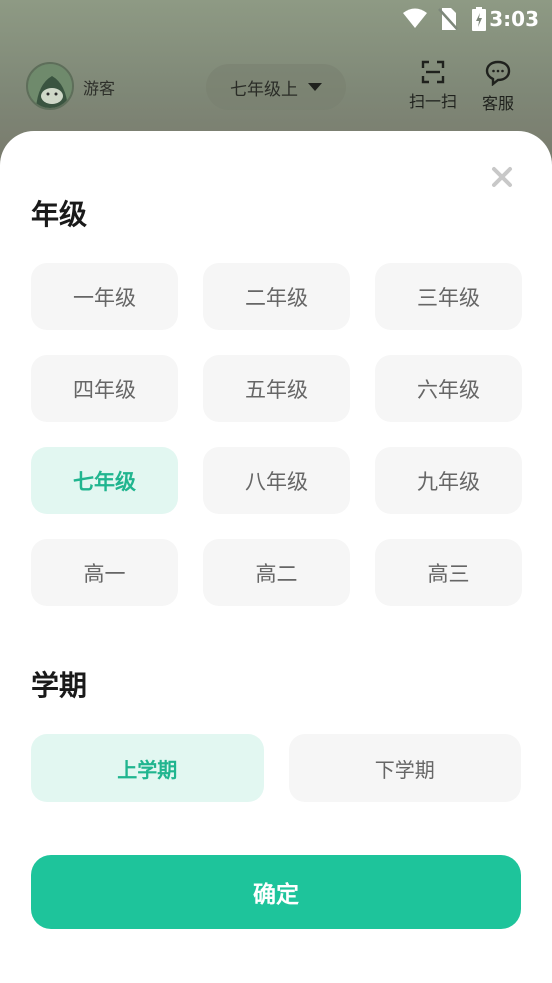 The height and width of the screenshot is (983, 552). Describe the element at coordinates (59, 214) in the screenshot. I see `grade-section-title: 年级` at that location.